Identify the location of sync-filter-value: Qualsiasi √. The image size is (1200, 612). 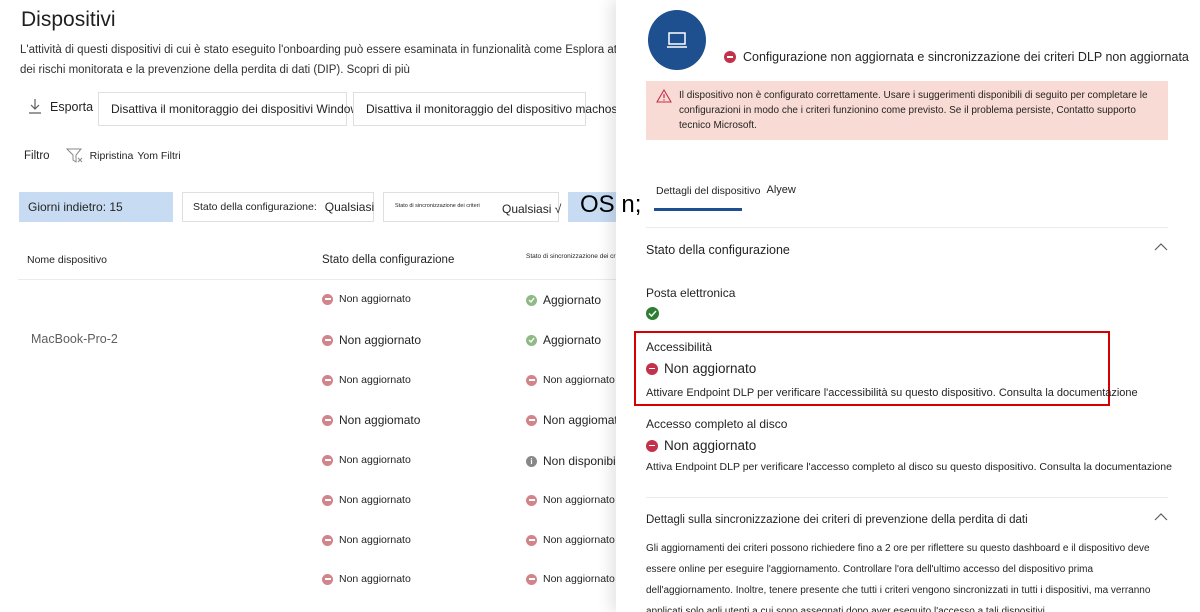
(532, 209).